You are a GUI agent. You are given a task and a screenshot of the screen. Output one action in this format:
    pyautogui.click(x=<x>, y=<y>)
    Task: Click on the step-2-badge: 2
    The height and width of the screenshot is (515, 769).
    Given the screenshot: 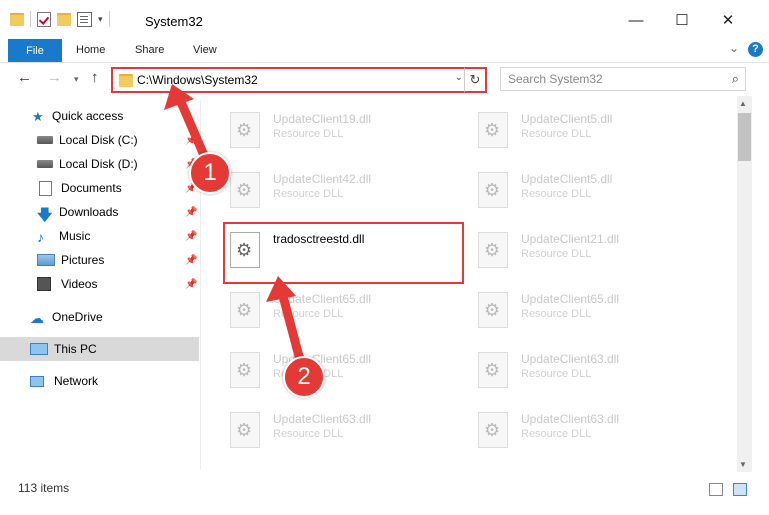 What is the action you would take?
    pyautogui.click(x=304, y=377)
    